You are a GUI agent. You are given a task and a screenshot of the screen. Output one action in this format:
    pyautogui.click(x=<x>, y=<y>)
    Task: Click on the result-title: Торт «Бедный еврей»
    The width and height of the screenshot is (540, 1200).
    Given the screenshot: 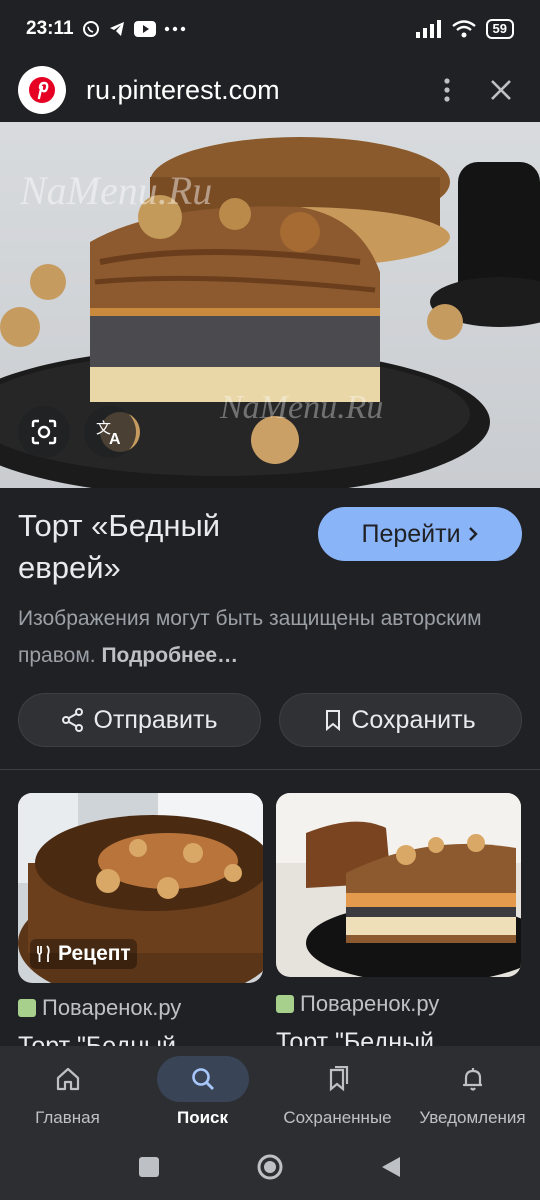 What is the action you would take?
    pyautogui.click(x=119, y=546)
    